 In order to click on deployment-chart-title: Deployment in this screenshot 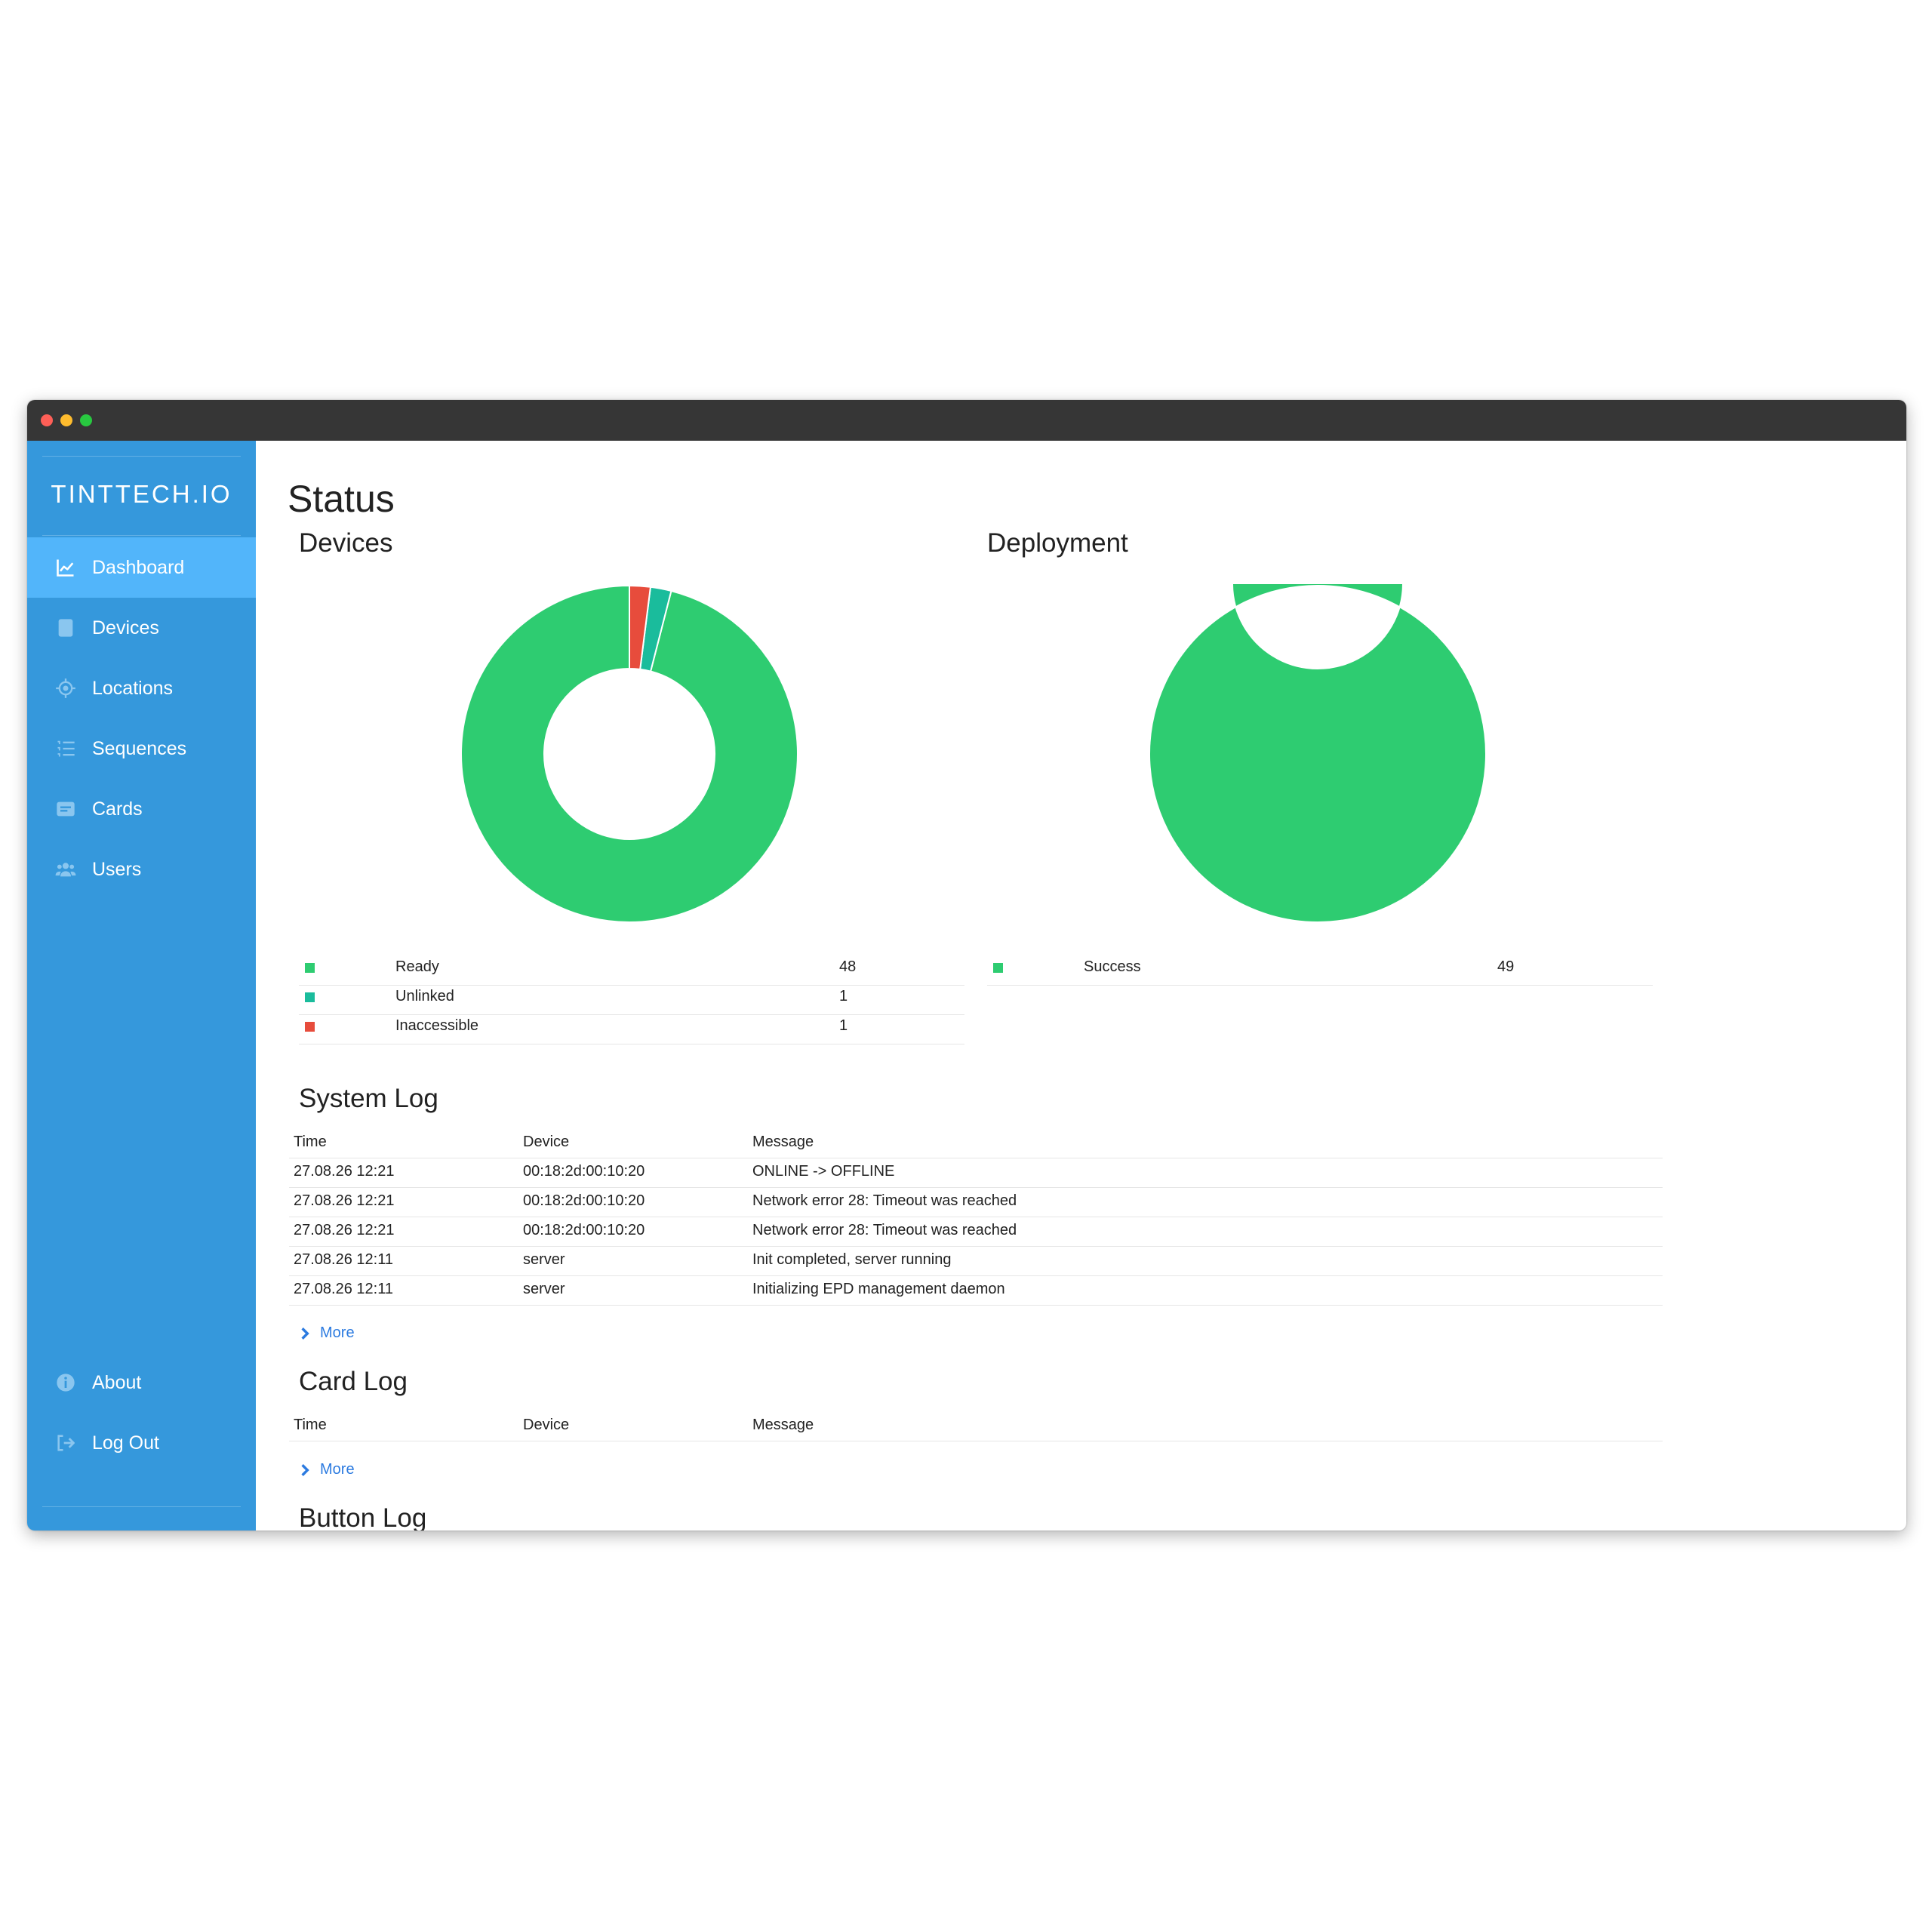, I will do `click(1057, 543)`.